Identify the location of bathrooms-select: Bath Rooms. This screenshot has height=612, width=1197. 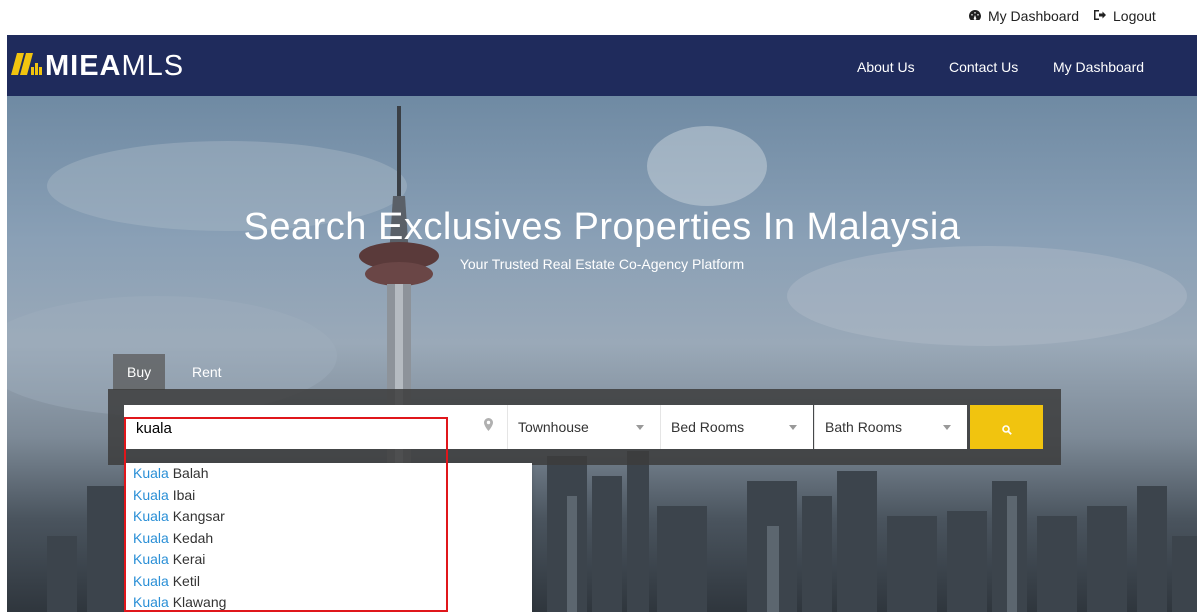
(890, 427).